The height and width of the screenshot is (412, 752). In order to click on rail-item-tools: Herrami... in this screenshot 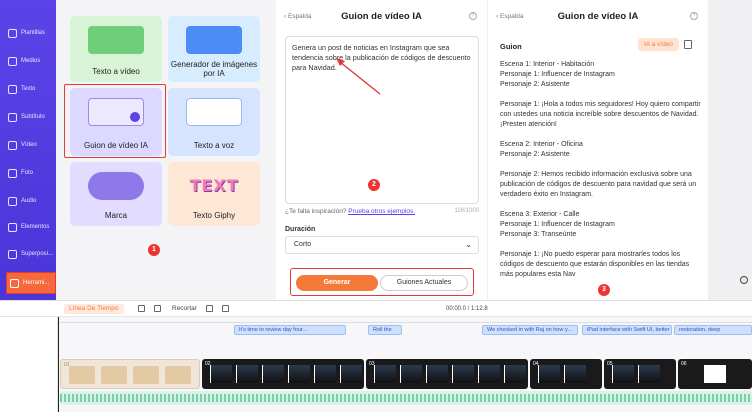, I will do `click(31, 283)`.